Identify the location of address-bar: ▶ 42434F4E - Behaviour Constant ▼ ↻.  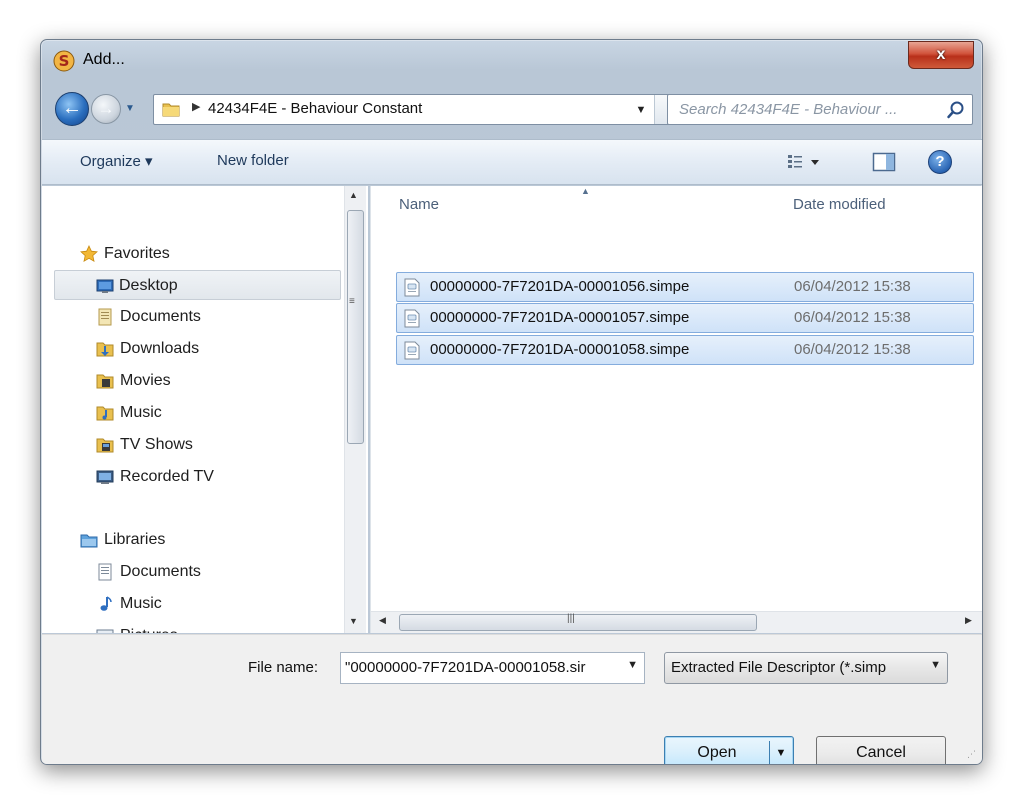
(423, 109).